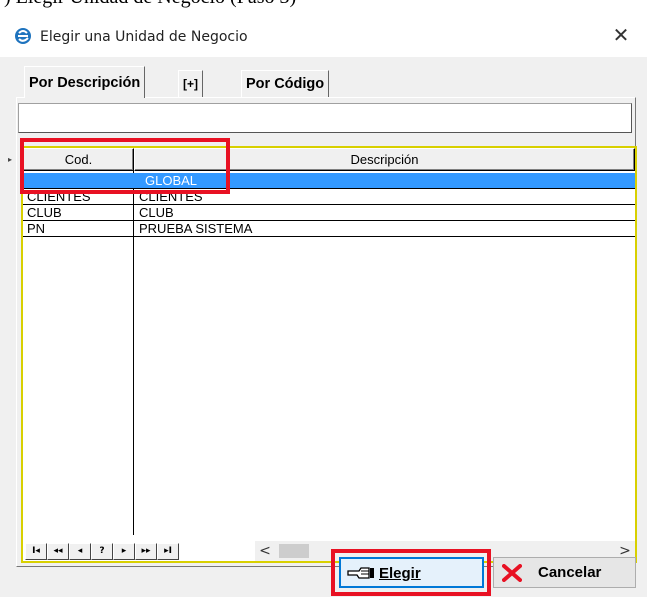 The image size is (647, 597). Describe the element at coordinates (36, 551) in the screenshot. I see `nav-first-button: I◂` at that location.